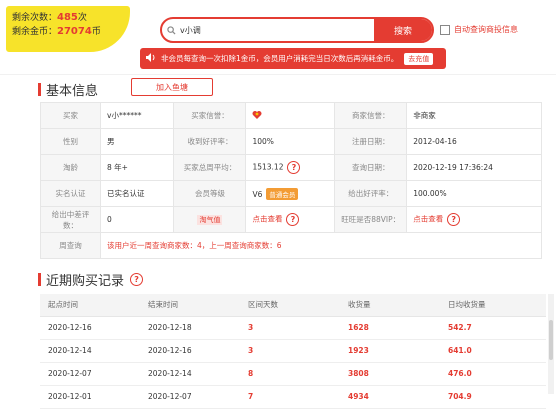  I want to click on remaining-coins: 27074, so click(74, 31).